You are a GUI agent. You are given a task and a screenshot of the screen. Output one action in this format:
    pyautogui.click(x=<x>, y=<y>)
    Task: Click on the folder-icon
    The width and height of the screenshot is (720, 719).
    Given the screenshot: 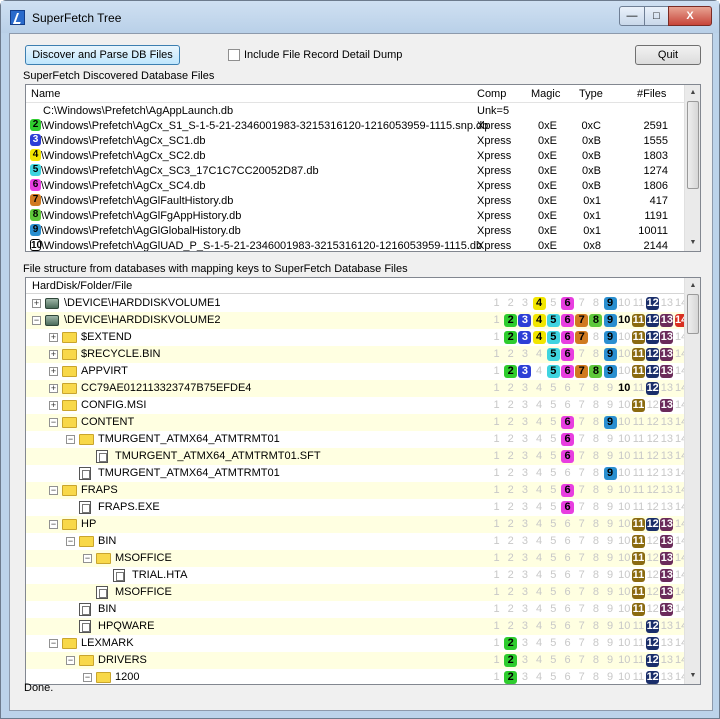 What is the action you would take?
    pyautogui.click(x=103, y=558)
    